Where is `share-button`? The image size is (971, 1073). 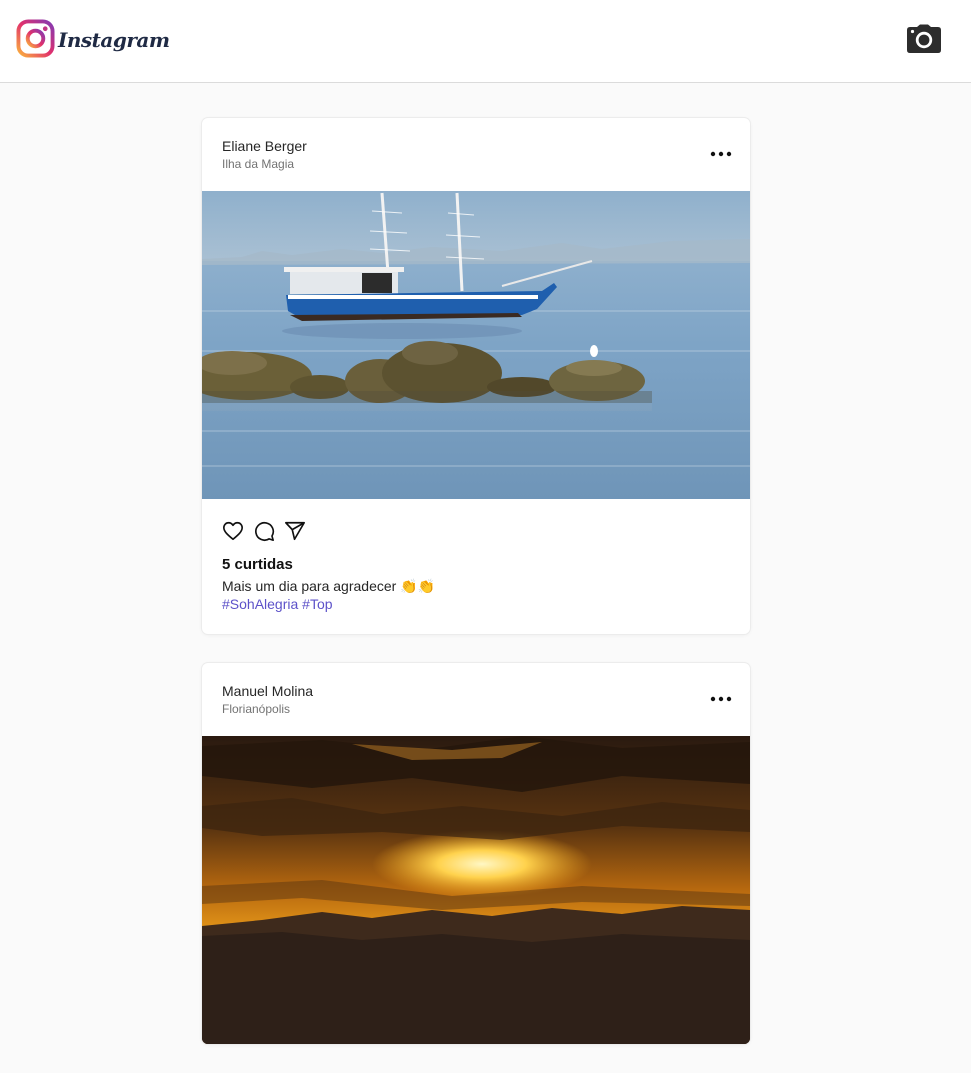
share-button is located at coordinates (295, 531).